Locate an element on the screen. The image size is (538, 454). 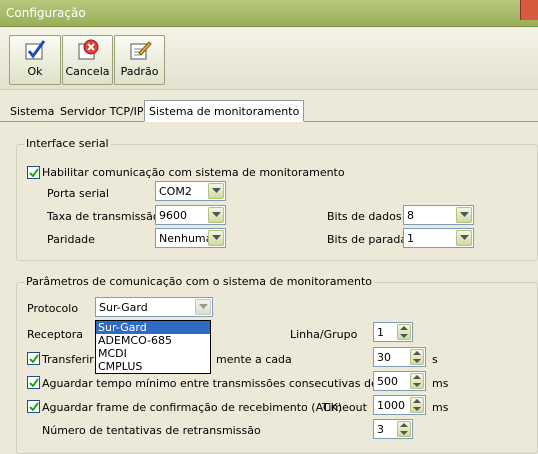
window-title: Configuração is located at coordinates (46, 13).